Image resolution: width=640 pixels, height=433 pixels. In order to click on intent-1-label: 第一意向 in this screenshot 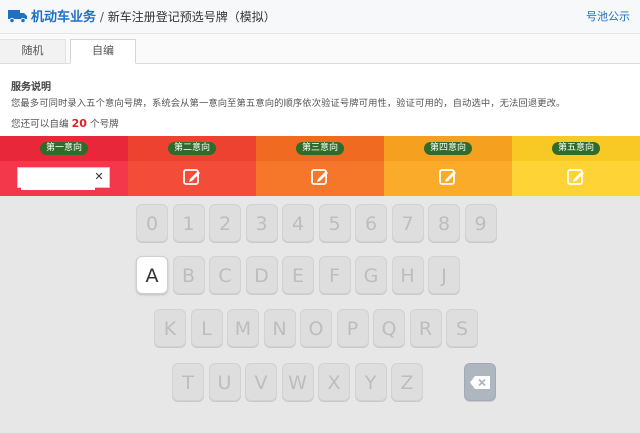, I will do `click(64, 148)`.